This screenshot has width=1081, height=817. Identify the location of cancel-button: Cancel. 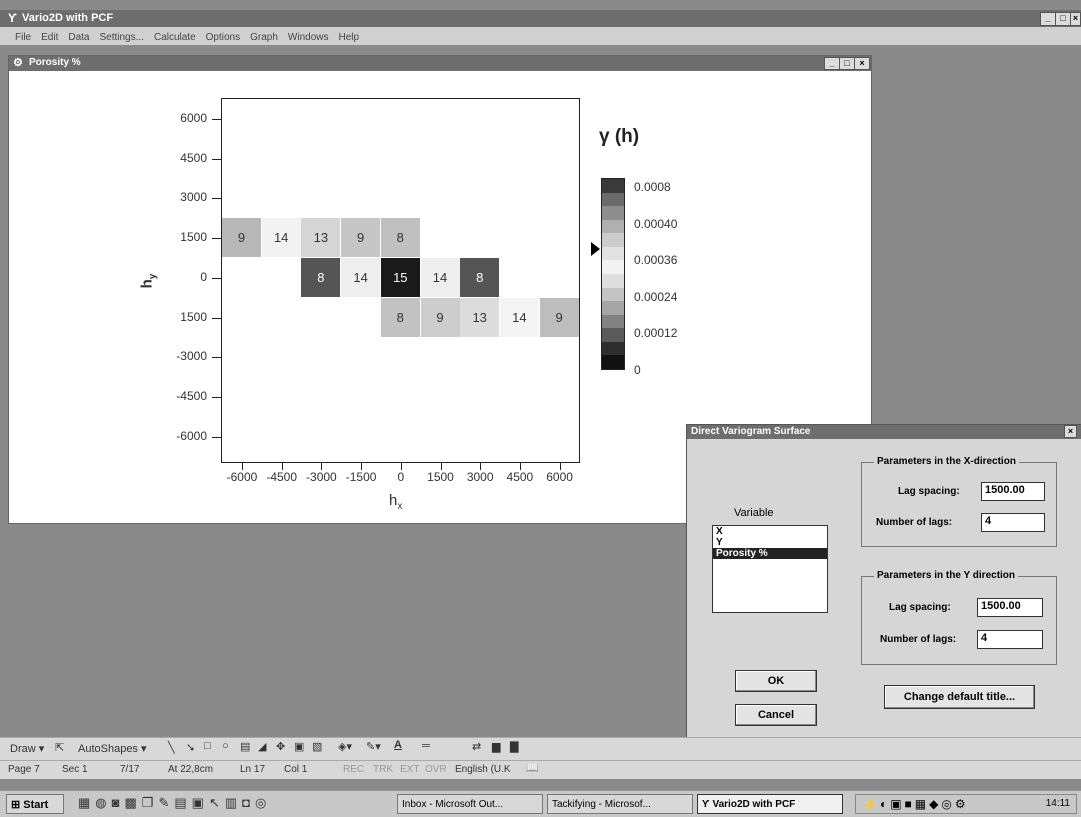
(776, 715).